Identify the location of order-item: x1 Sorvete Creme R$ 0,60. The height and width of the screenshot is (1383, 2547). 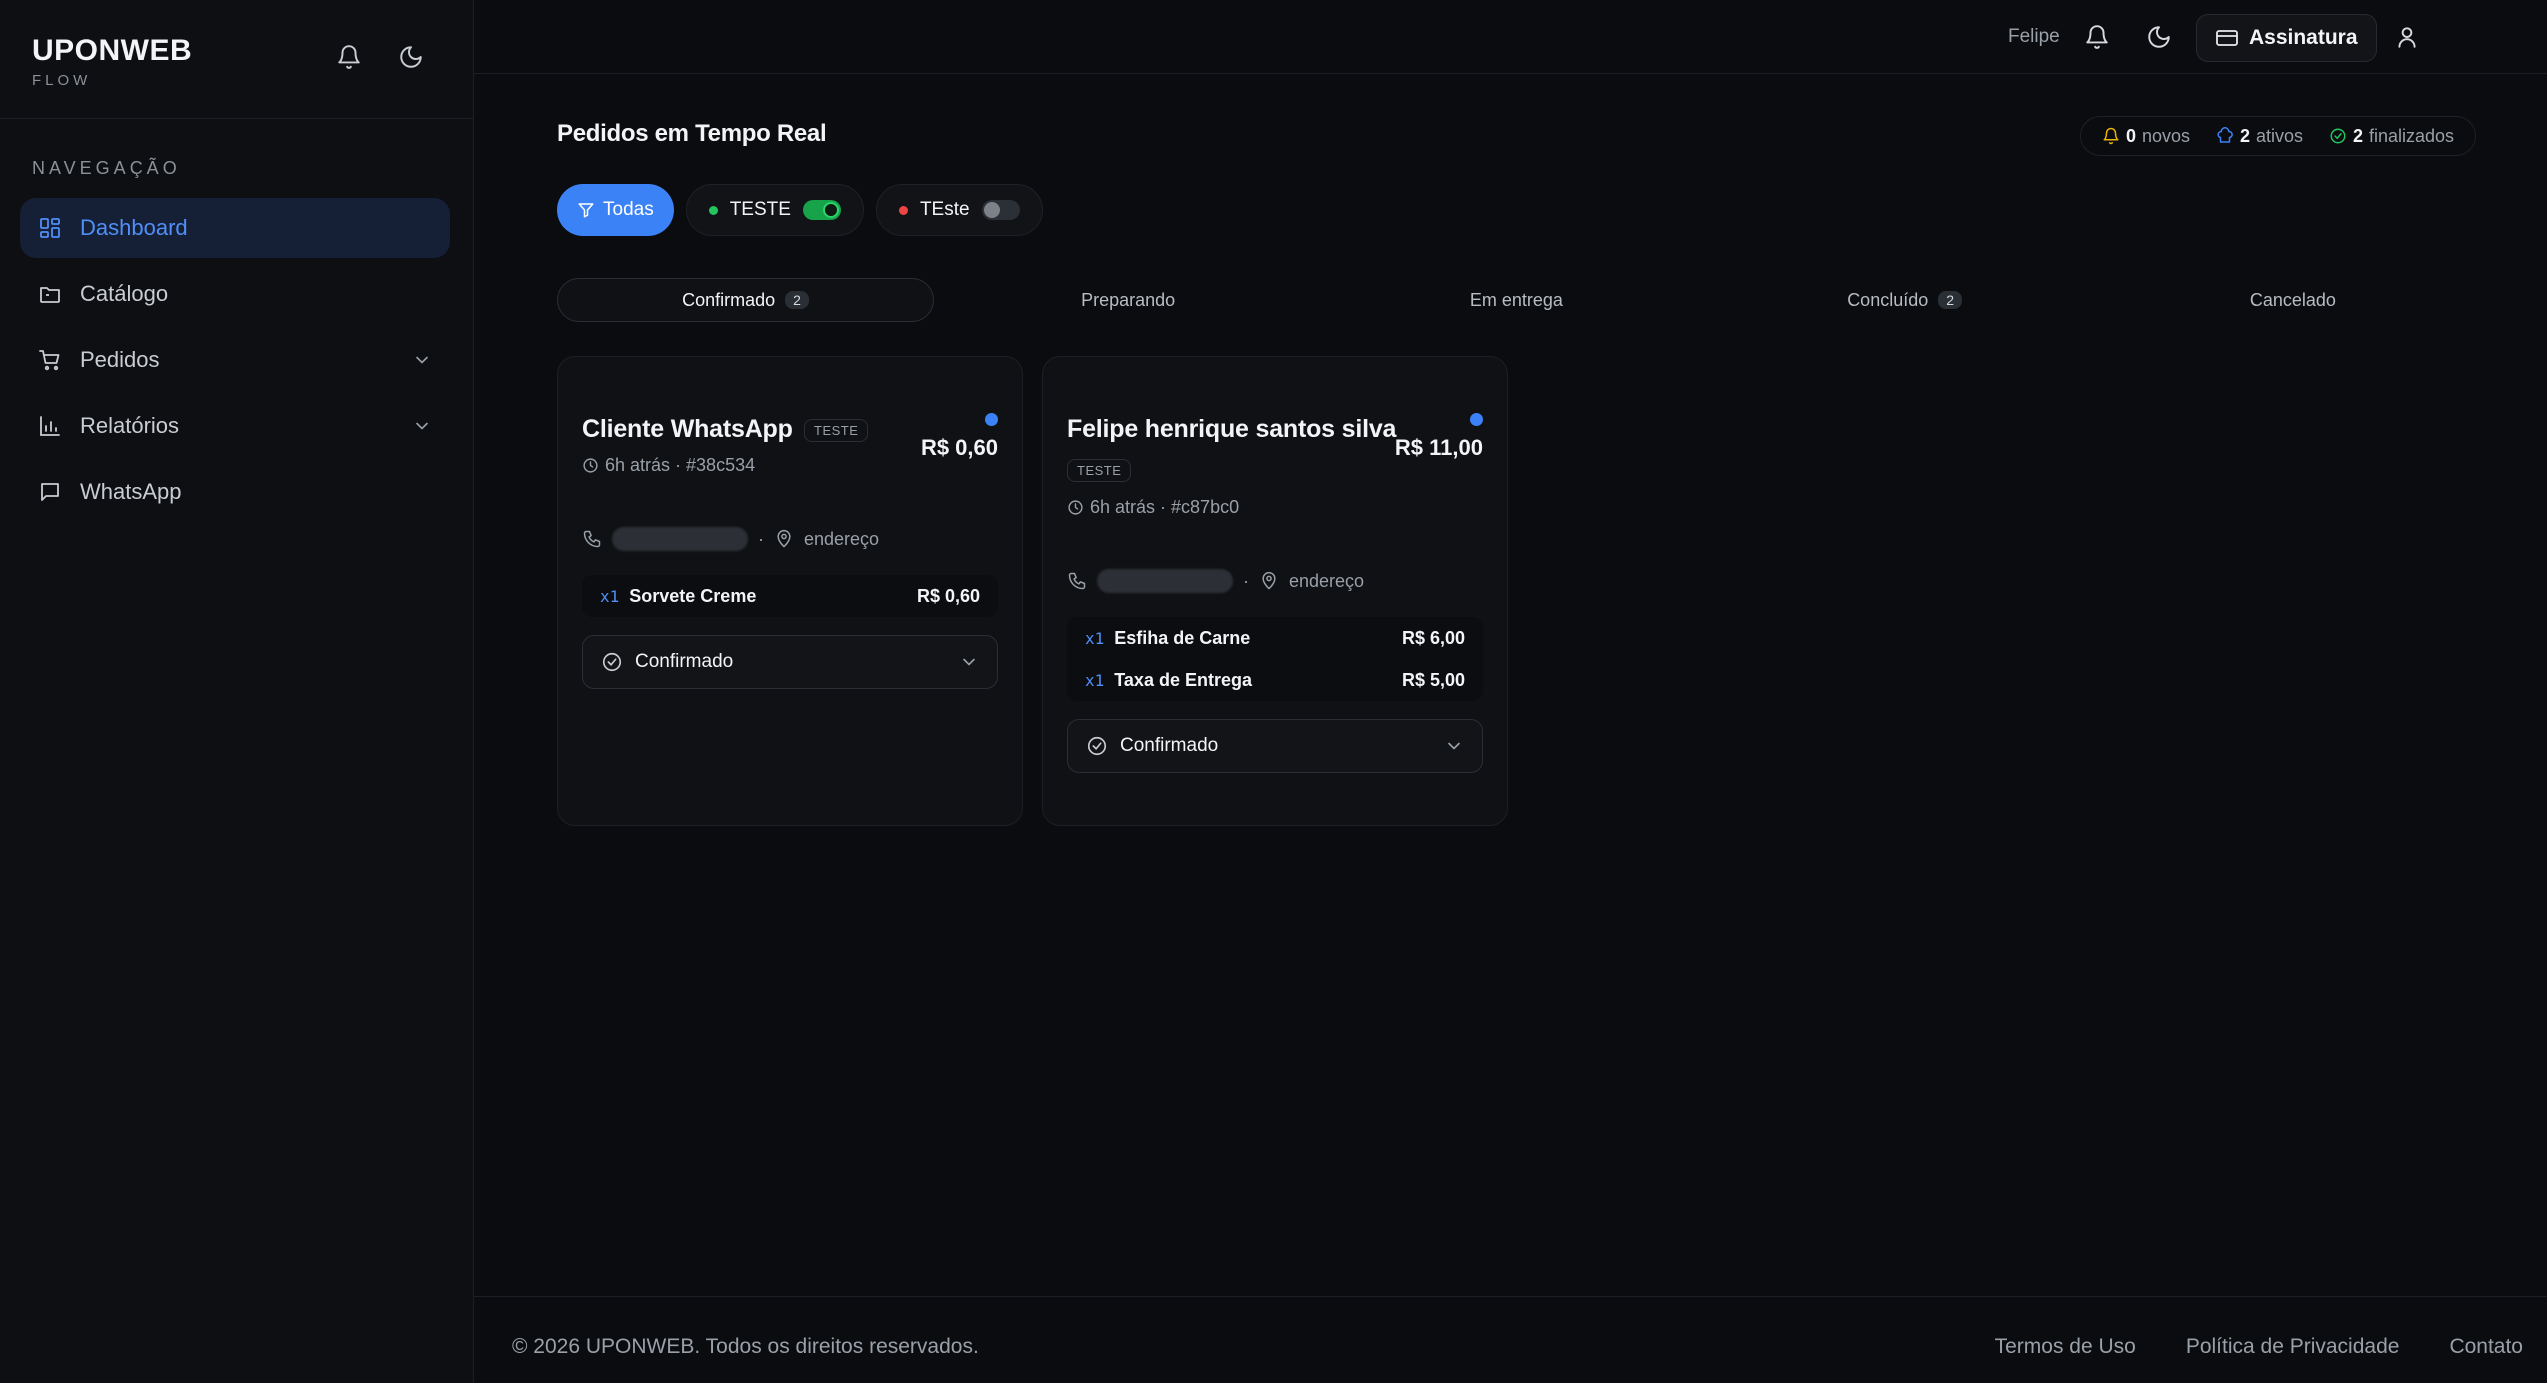
(790, 596).